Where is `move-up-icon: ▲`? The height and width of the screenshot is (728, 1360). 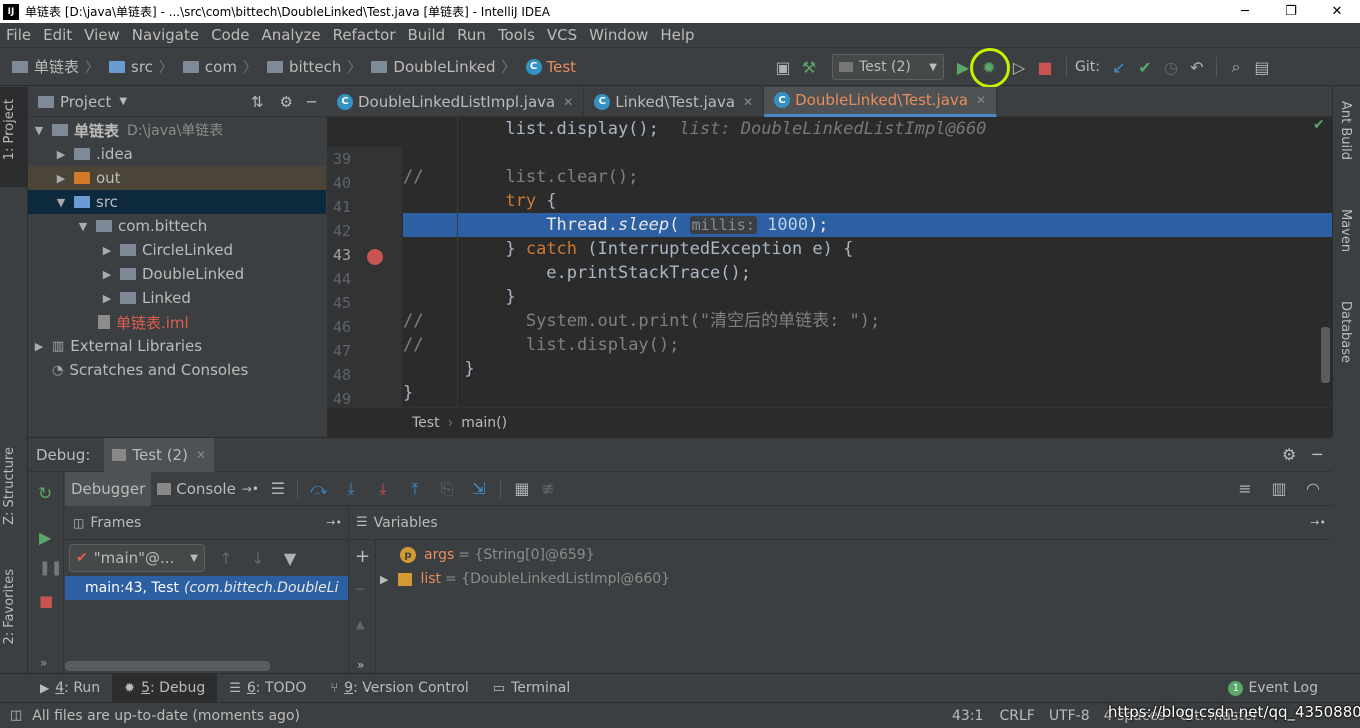
move-up-icon: ▲ is located at coordinates (360, 624).